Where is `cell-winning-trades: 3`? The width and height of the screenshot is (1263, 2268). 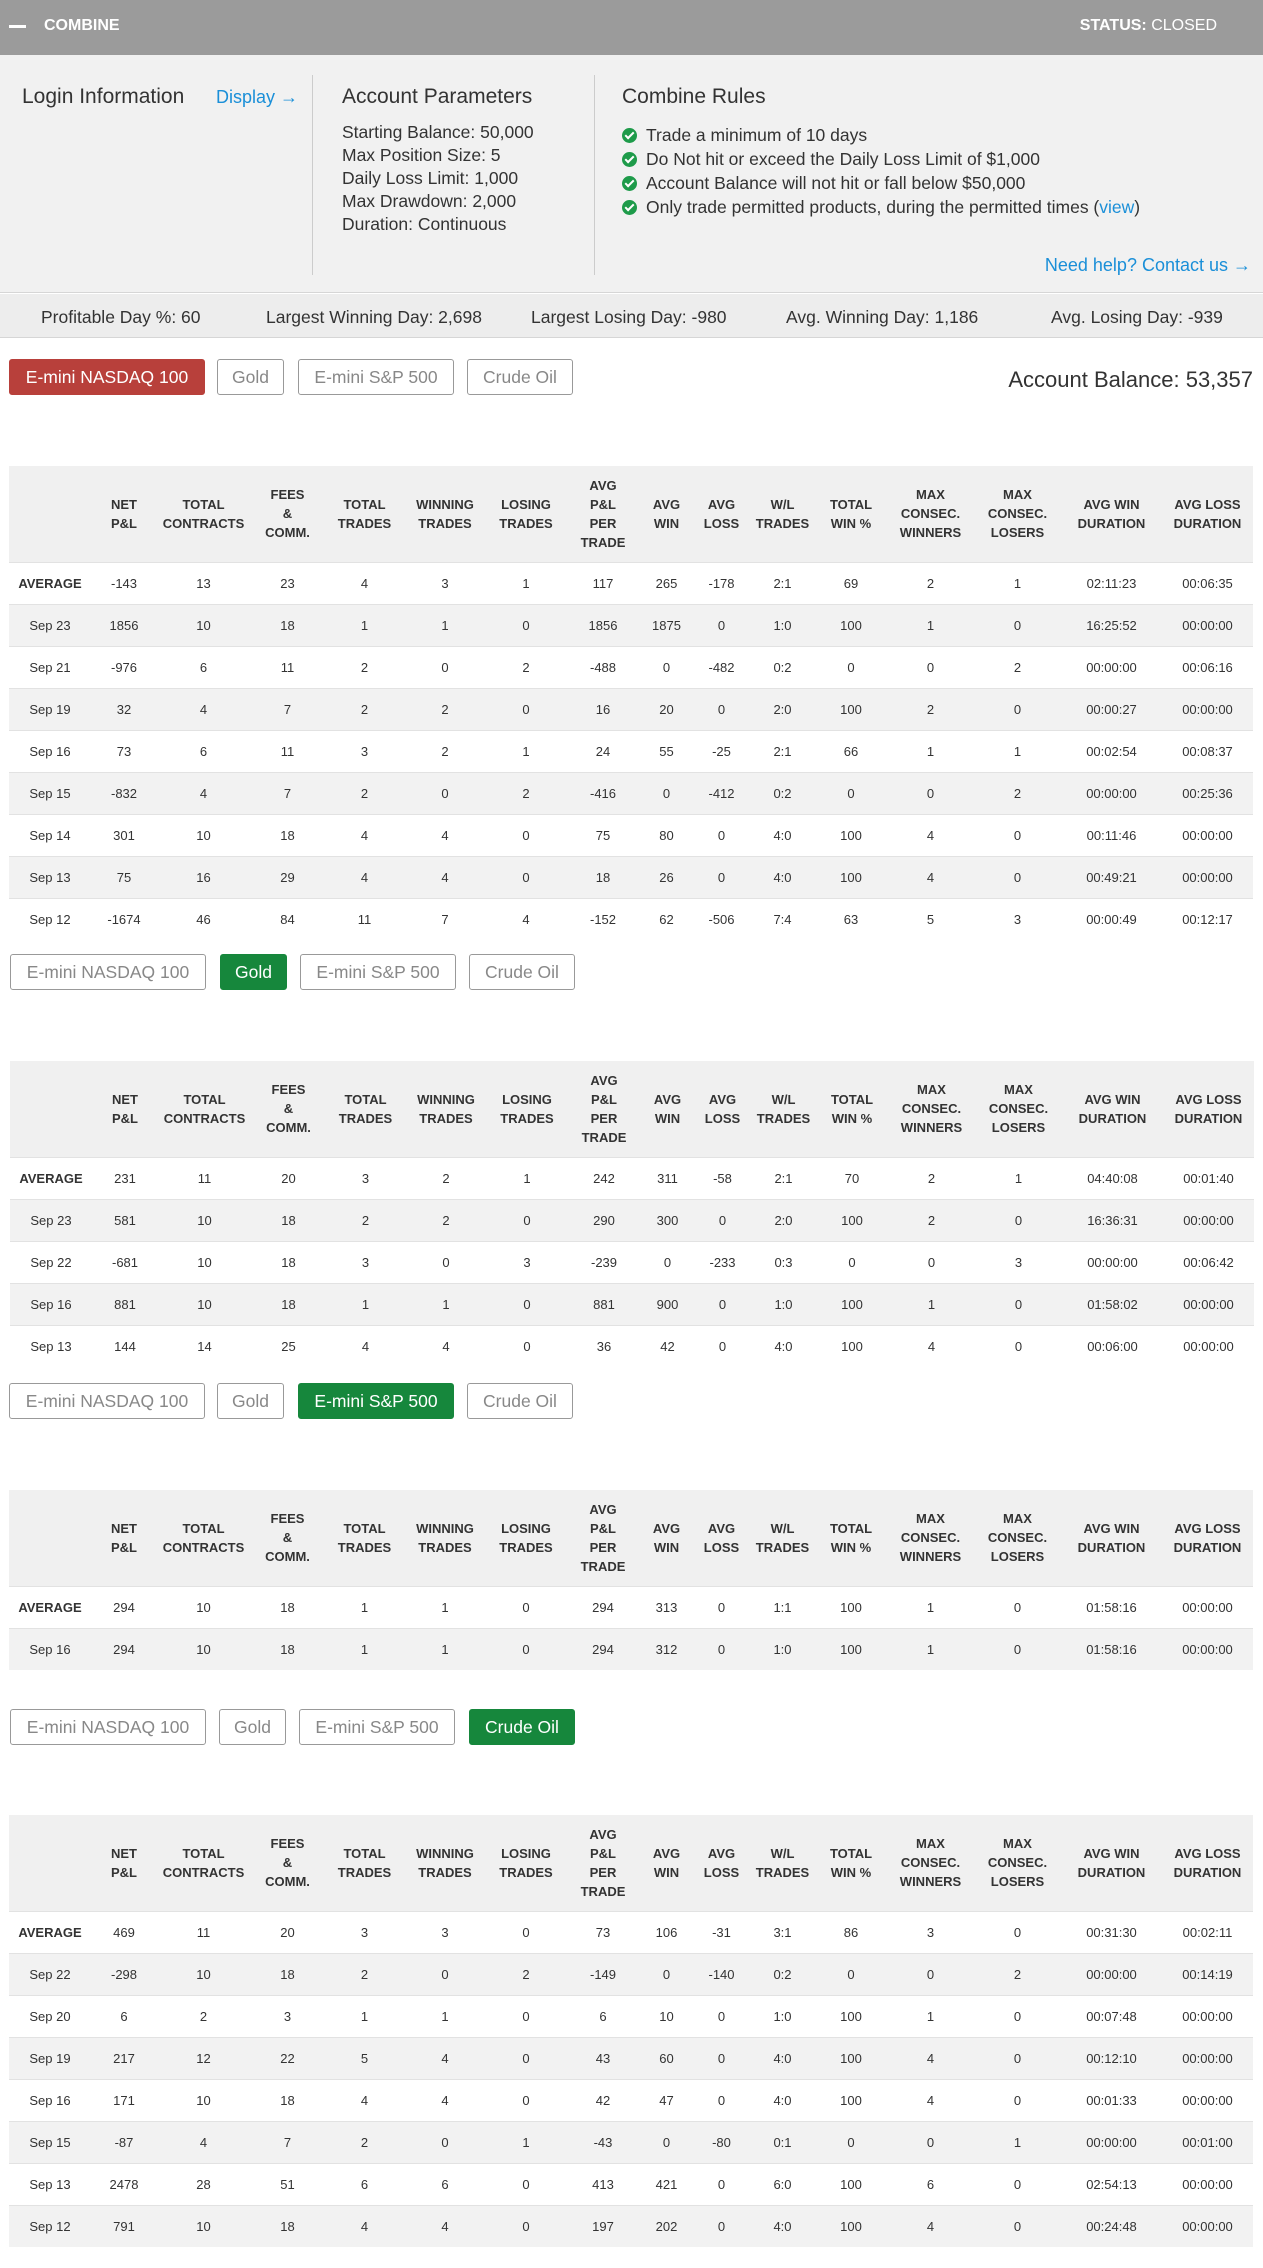 cell-winning-trades: 3 is located at coordinates (445, 1931).